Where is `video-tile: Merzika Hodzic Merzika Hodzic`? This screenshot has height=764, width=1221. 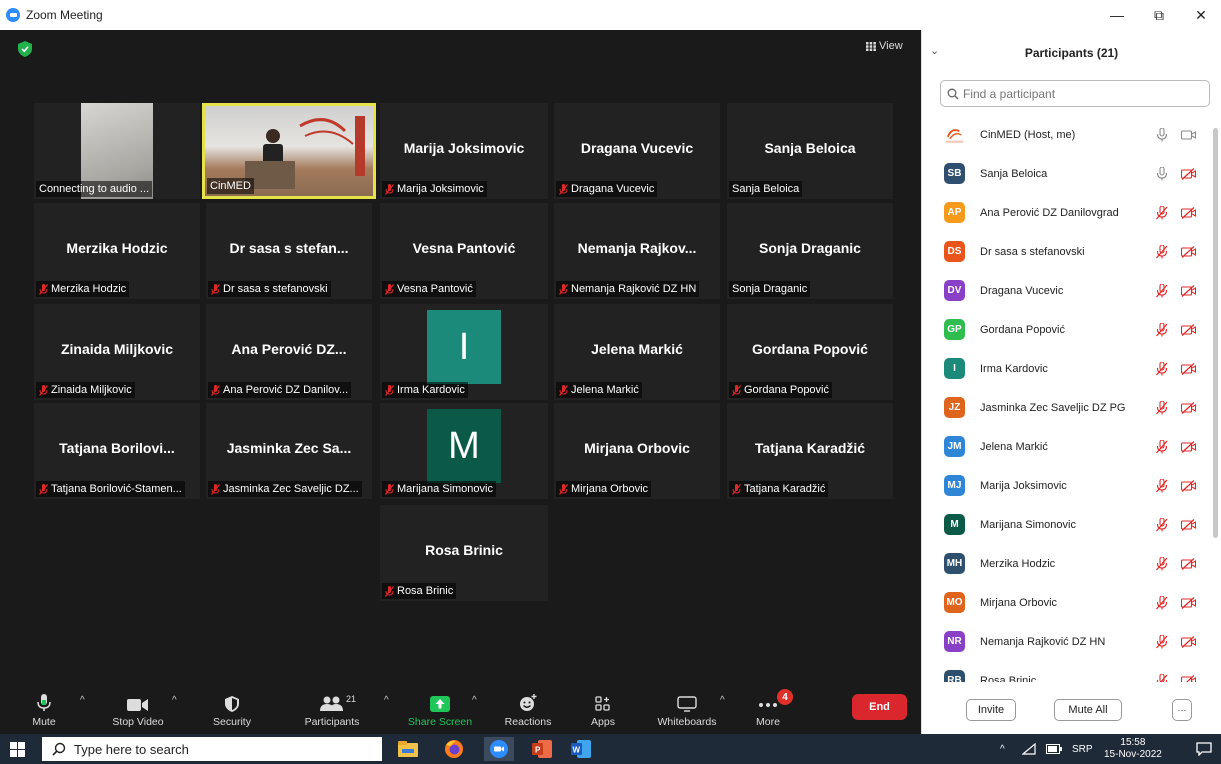
video-tile: Merzika Hodzic Merzika Hodzic is located at coordinates (117, 251).